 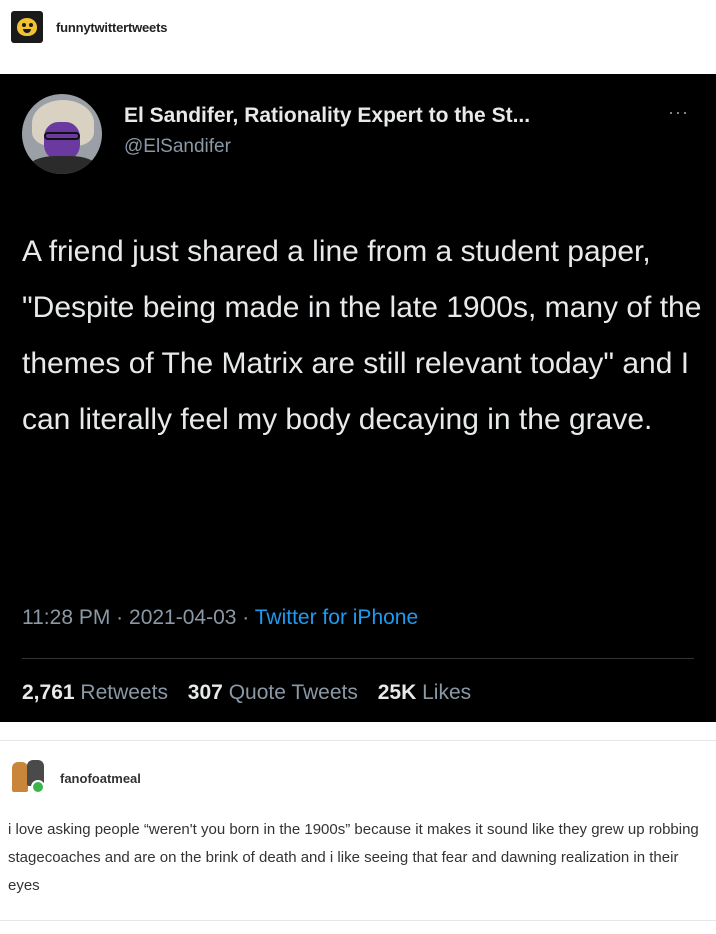 I want to click on likes-label: Likes, so click(x=447, y=692).